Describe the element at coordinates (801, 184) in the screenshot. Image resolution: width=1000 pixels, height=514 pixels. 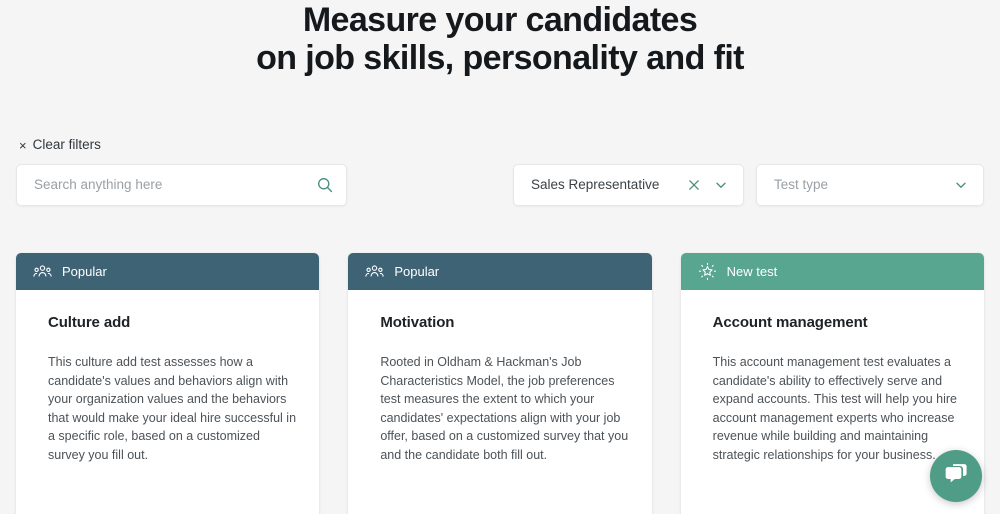
I see `test-type-filter-value: Test type` at that location.